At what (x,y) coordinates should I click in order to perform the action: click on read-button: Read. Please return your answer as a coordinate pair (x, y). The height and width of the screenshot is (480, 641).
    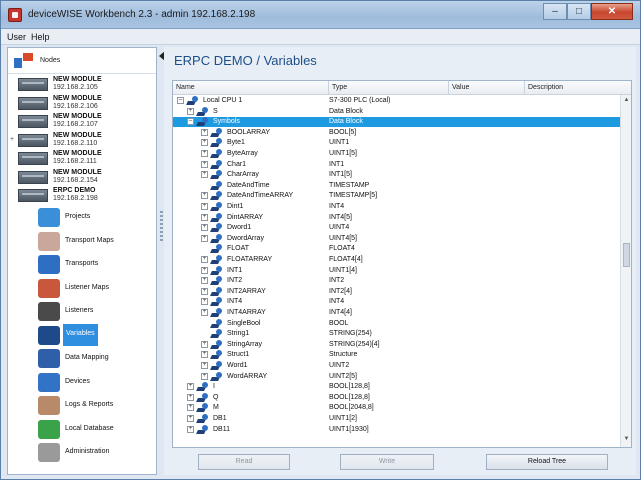
    Looking at the image, I should click on (244, 462).